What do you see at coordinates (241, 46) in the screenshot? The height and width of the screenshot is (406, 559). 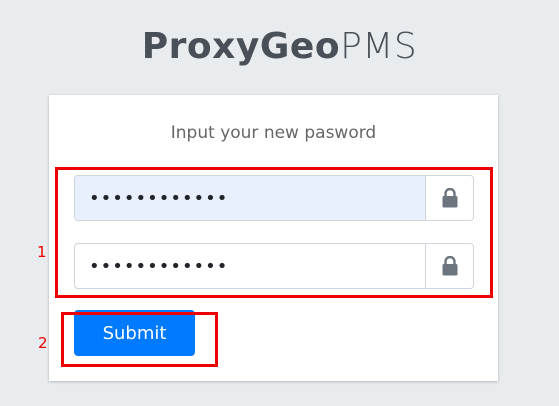 I see `logo-primary-text: ProxyGeo` at bounding box center [241, 46].